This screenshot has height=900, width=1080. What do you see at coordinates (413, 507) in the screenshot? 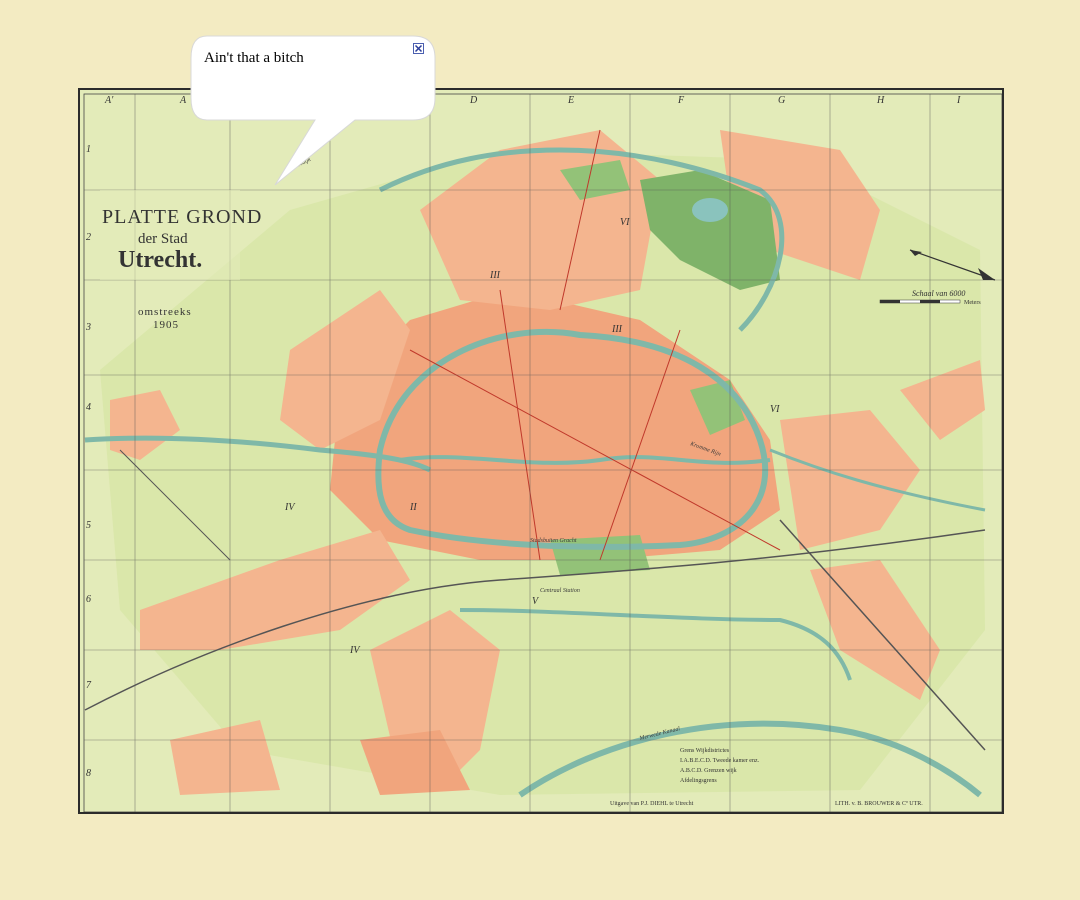
I see `district-II-label: II` at bounding box center [413, 507].